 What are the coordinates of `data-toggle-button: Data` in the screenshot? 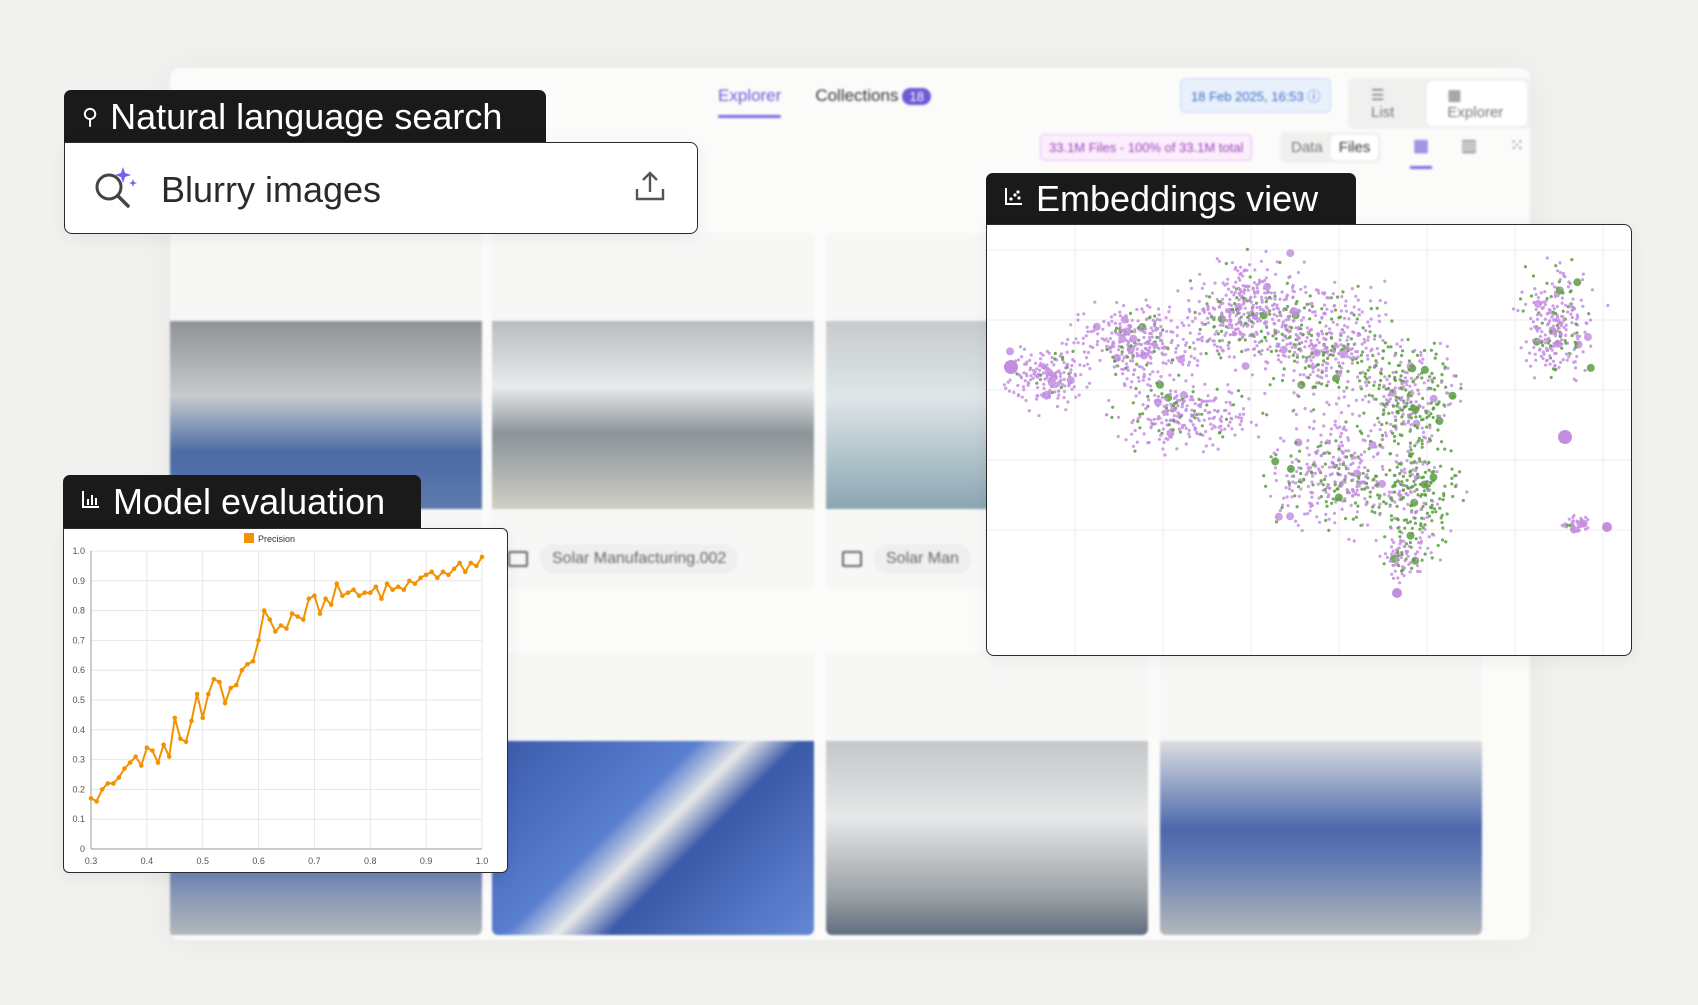 It's located at (1307, 147).